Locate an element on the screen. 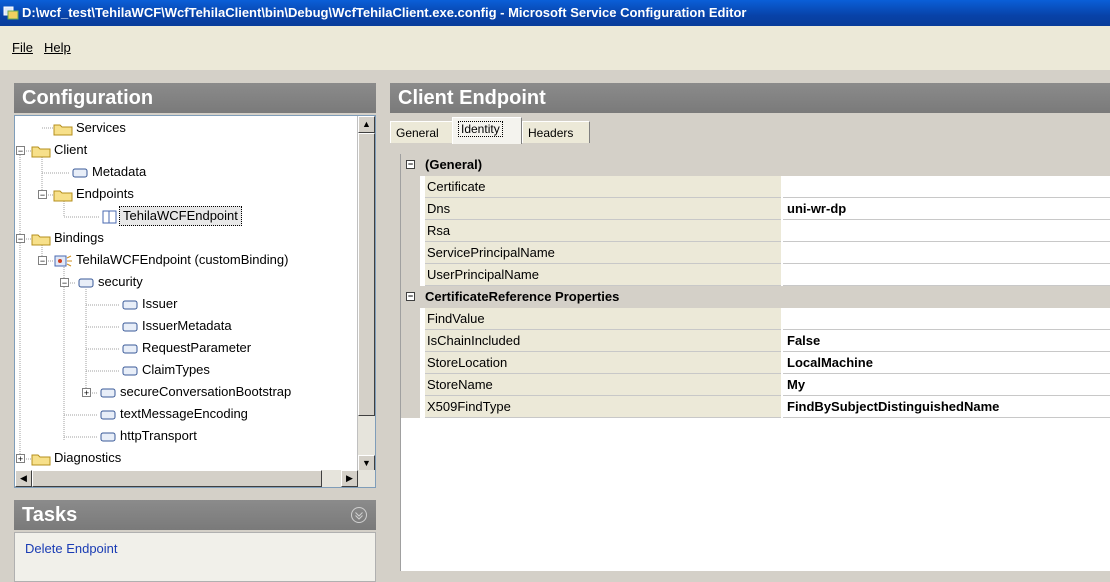 Image resolution: width=1110 pixels, height=582 pixels. tab-identity: Identity is located at coordinates (487, 130).